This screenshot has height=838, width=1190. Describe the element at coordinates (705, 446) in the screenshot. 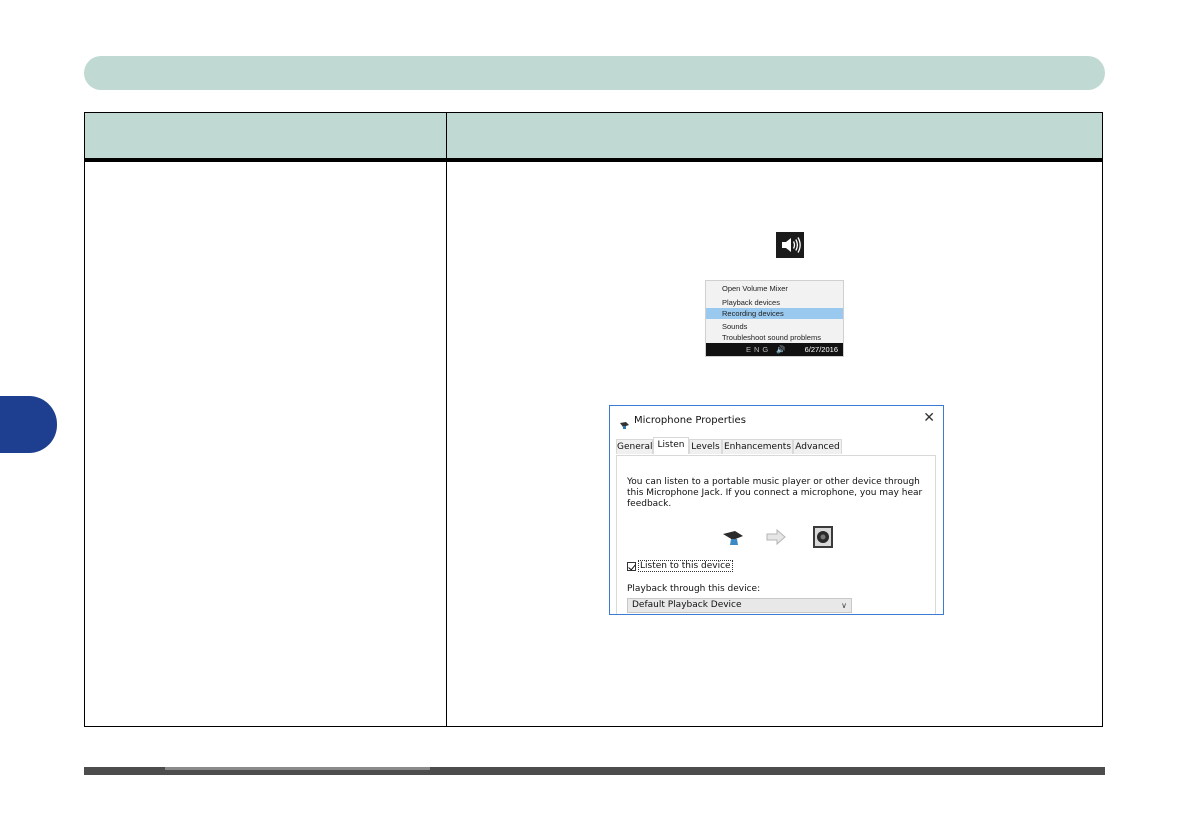

I see `tab-levels: Levels` at that location.